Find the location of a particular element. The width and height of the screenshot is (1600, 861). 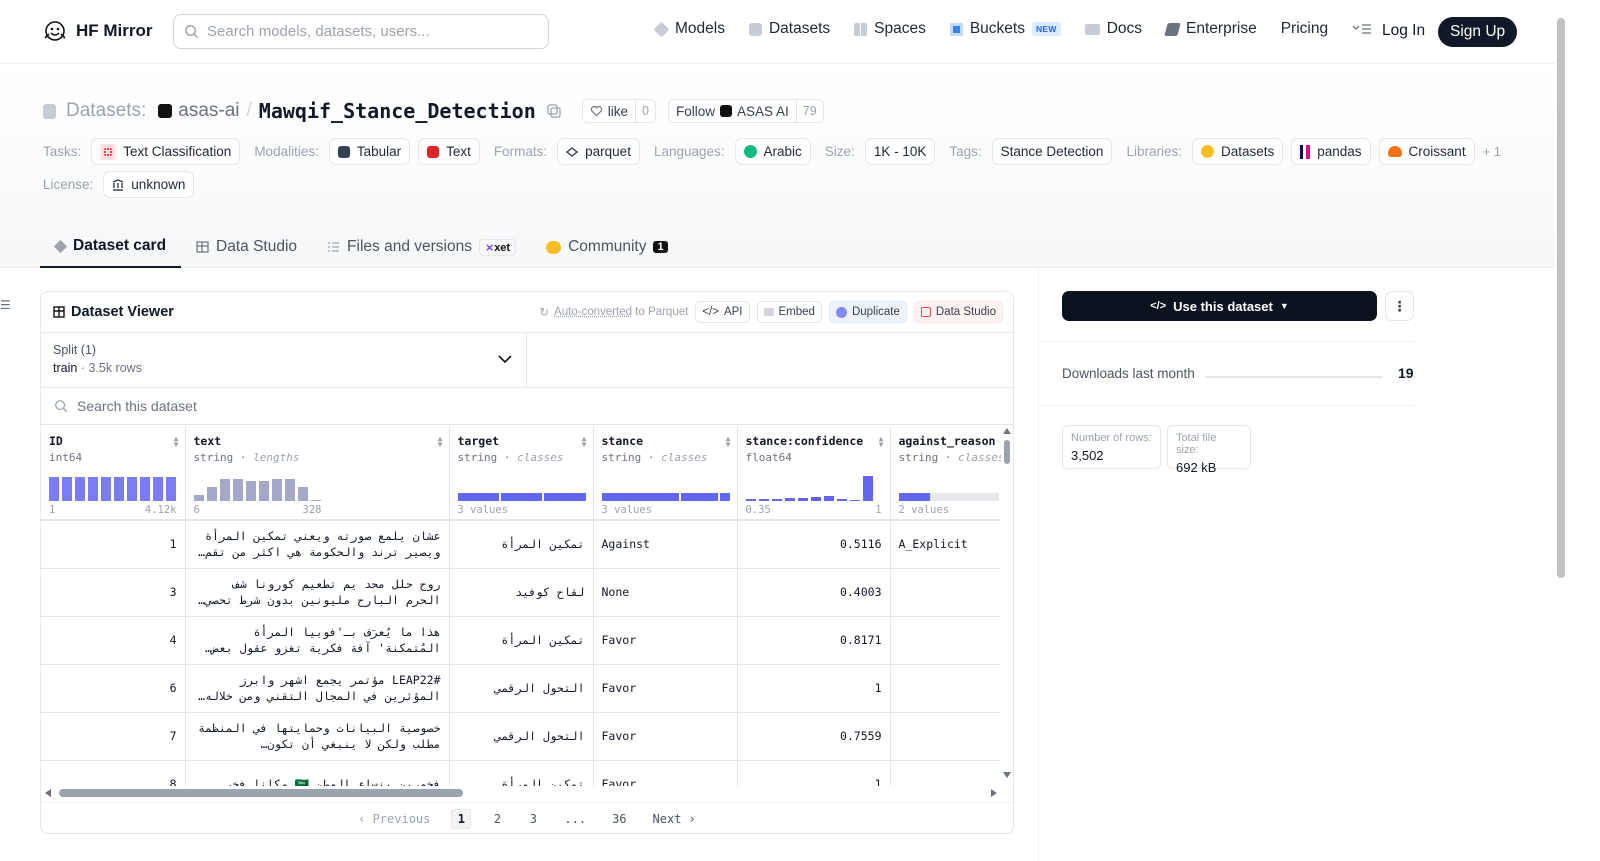

follow-button: Follow ASAS AI 79 is located at coordinates (745, 111).